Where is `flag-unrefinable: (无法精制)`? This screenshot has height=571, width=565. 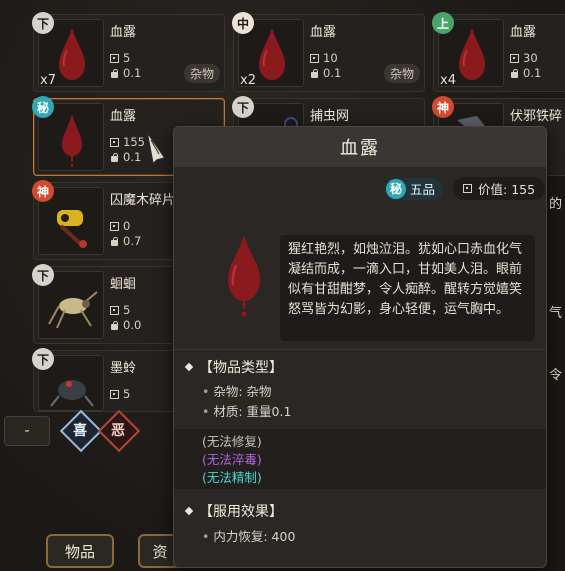
flag-unrefinable: (无法精制) is located at coordinates (232, 477).